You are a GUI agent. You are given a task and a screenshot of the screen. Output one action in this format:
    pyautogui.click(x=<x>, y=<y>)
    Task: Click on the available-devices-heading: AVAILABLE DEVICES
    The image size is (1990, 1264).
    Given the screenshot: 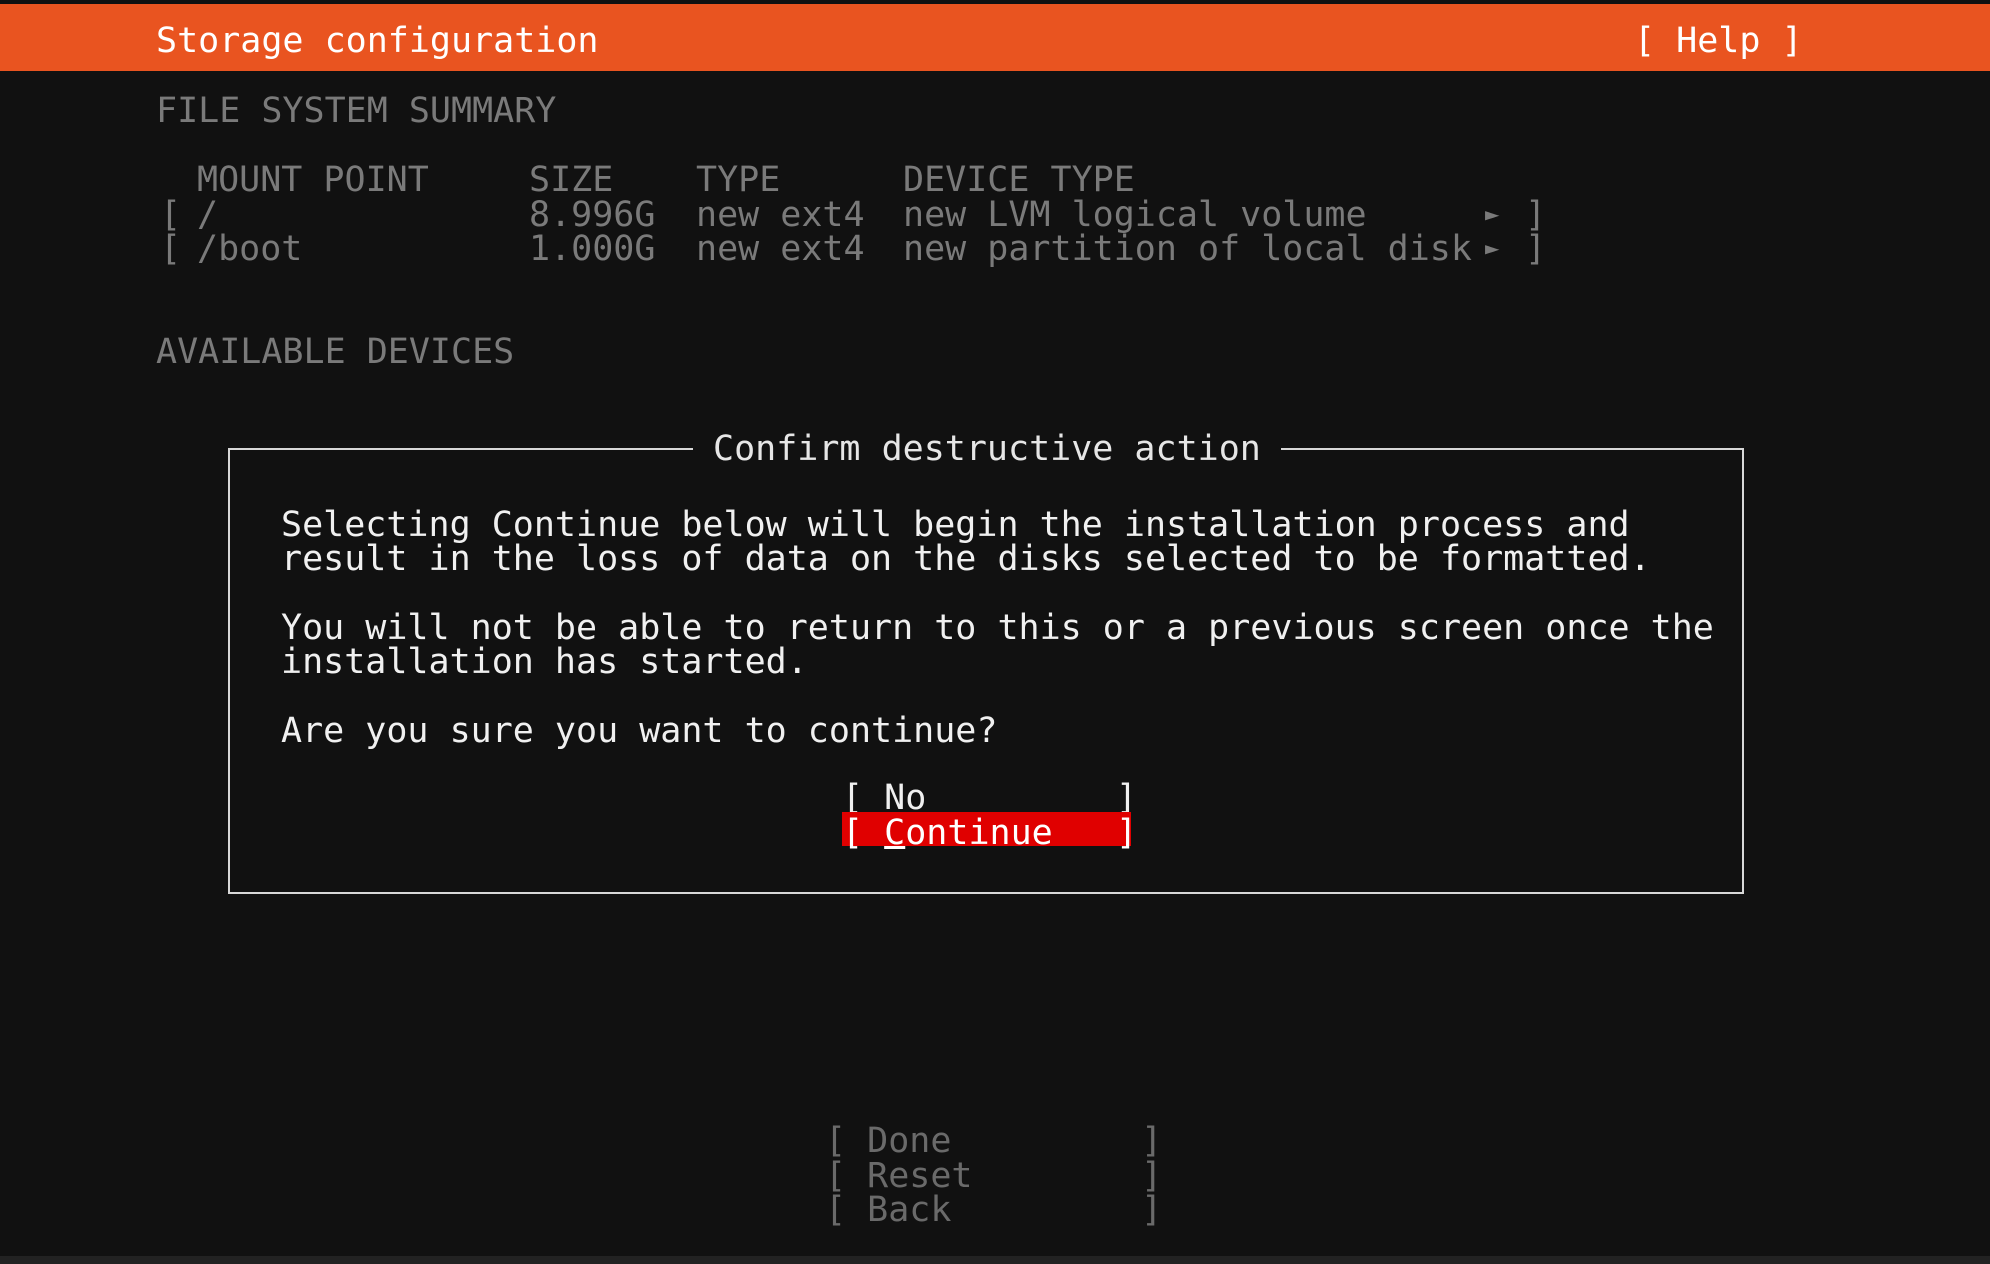 What is the action you would take?
    pyautogui.click(x=335, y=352)
    